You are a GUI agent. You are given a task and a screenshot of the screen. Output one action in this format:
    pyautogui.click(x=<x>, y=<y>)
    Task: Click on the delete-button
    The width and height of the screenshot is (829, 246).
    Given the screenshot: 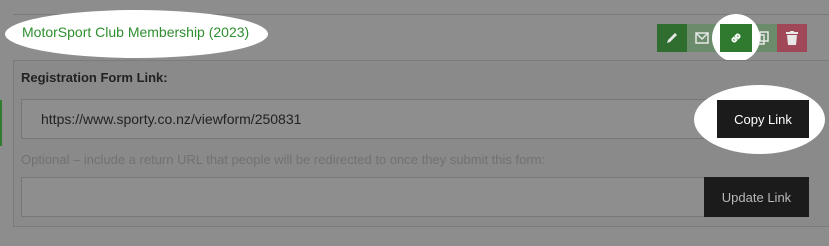 What is the action you would take?
    pyautogui.click(x=792, y=38)
    